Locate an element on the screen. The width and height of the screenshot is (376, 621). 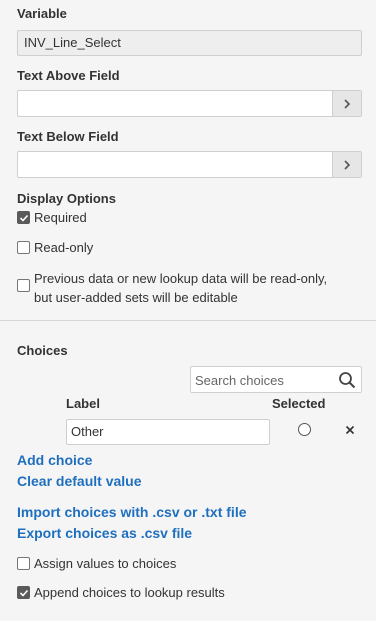
prev-data-checkbox is located at coordinates (23, 285).